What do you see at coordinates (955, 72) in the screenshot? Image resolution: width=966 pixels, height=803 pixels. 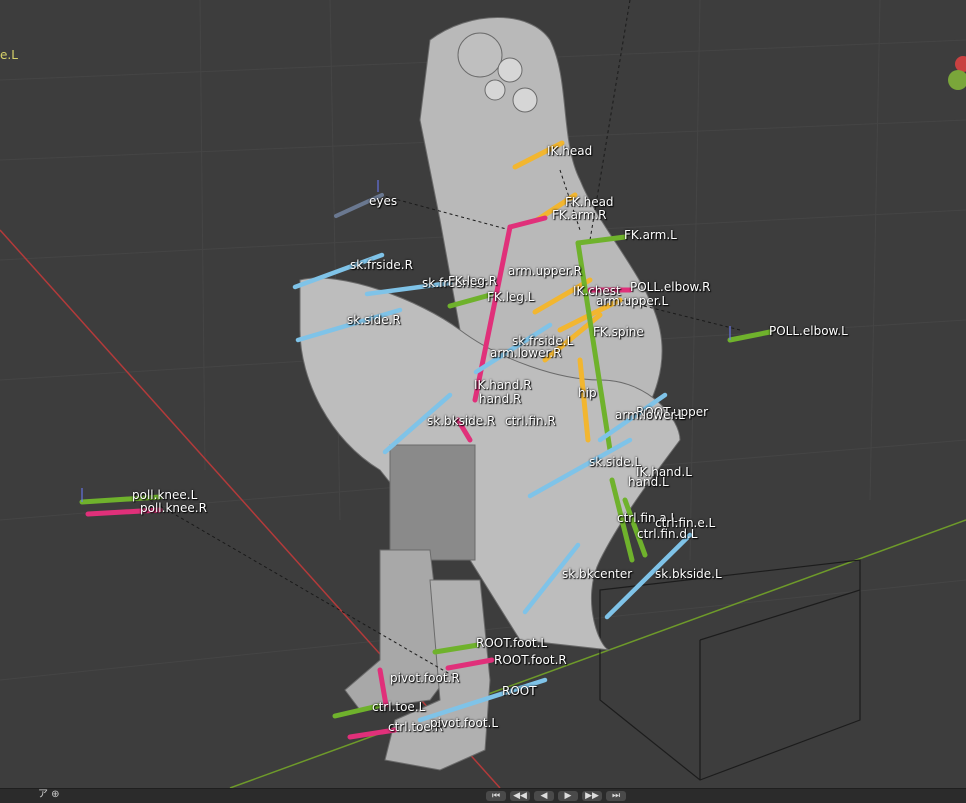 I see `navigation-gizmo` at bounding box center [955, 72].